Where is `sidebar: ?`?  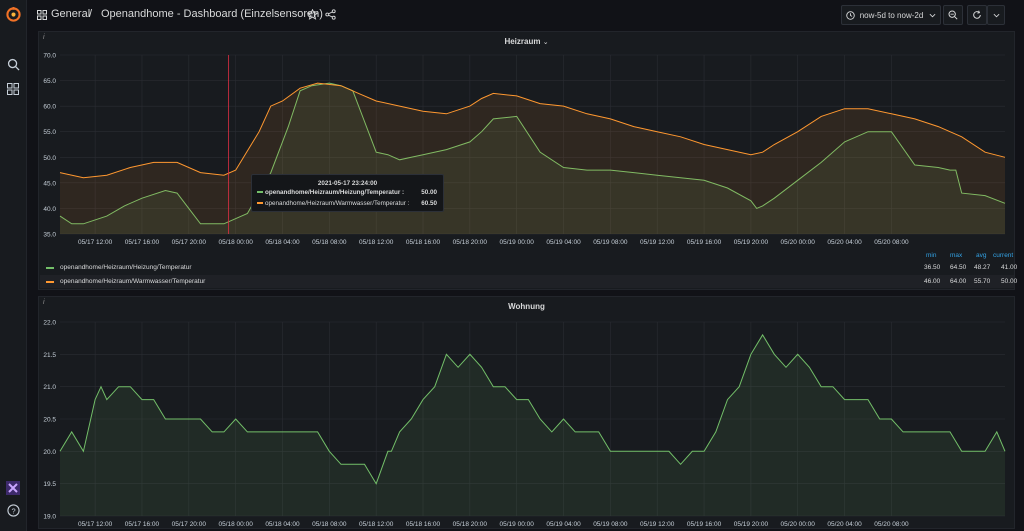 sidebar: ? is located at coordinates (13, 265).